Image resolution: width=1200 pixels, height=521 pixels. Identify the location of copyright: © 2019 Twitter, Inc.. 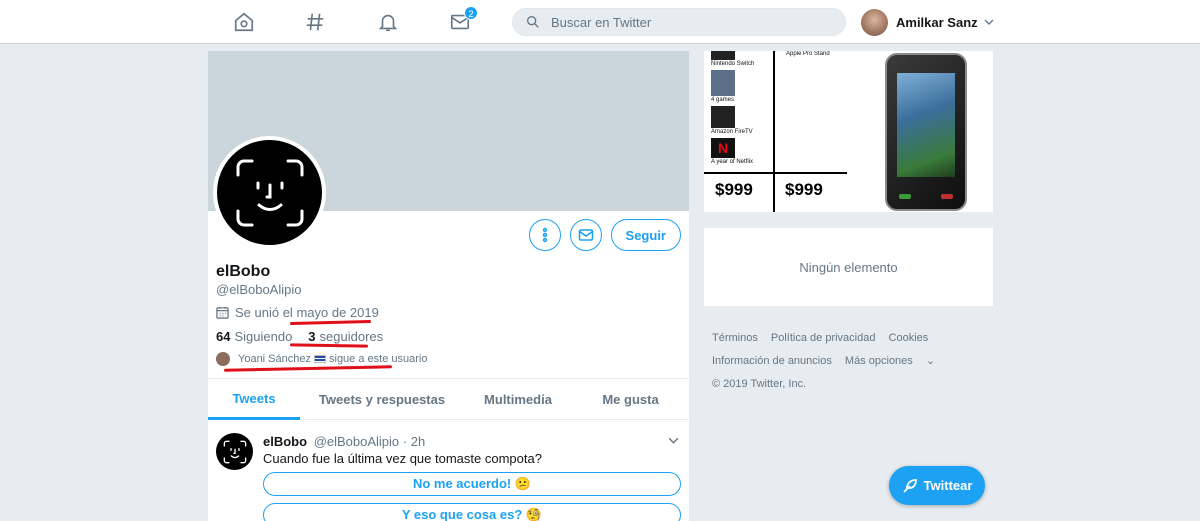
(759, 384).